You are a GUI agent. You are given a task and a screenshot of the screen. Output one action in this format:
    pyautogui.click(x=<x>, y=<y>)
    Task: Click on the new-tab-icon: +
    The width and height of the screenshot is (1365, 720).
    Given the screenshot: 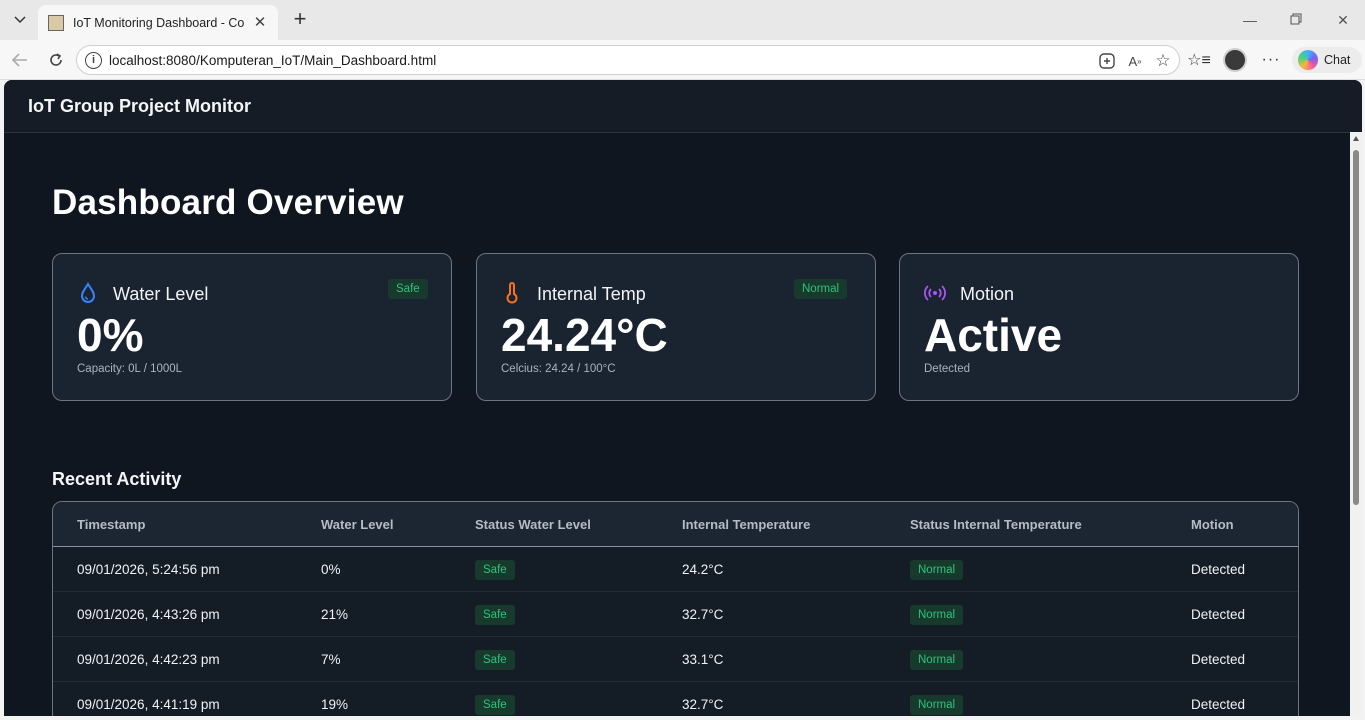 What is the action you would take?
    pyautogui.click(x=300, y=20)
    